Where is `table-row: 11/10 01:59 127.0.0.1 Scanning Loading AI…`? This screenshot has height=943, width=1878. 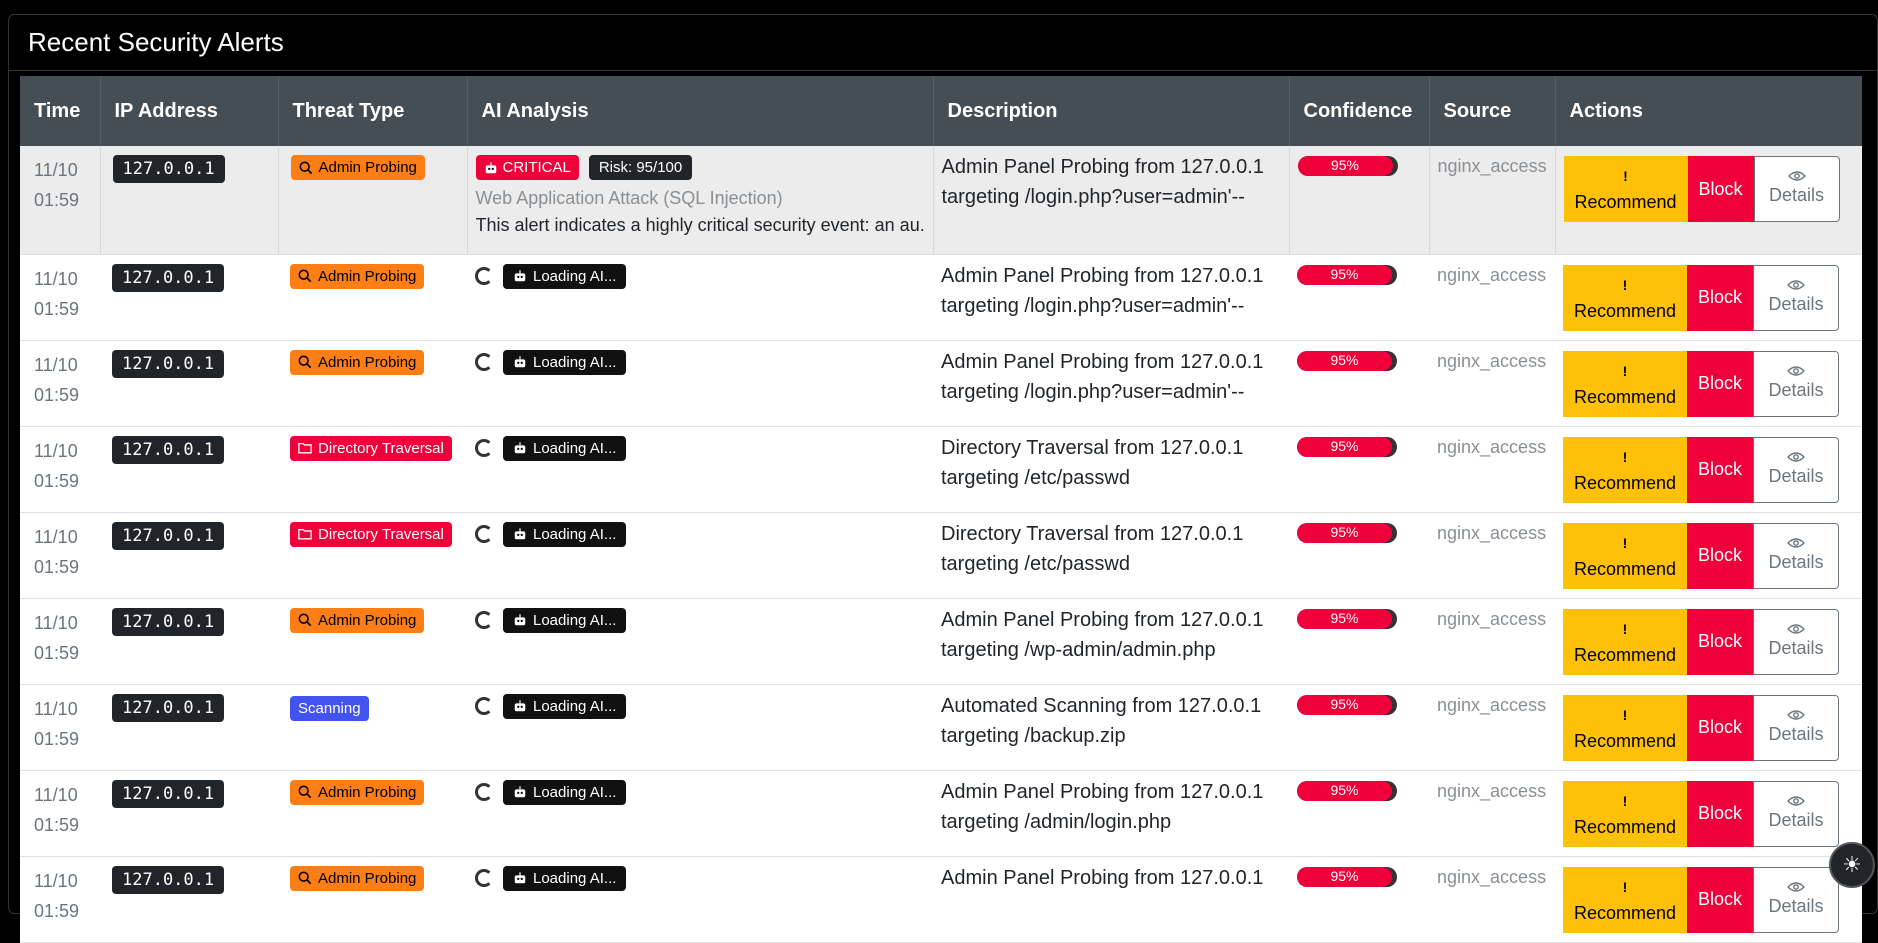 table-row: 11/10 01:59 127.0.0.1 Scanning Loading AI… is located at coordinates (941, 727).